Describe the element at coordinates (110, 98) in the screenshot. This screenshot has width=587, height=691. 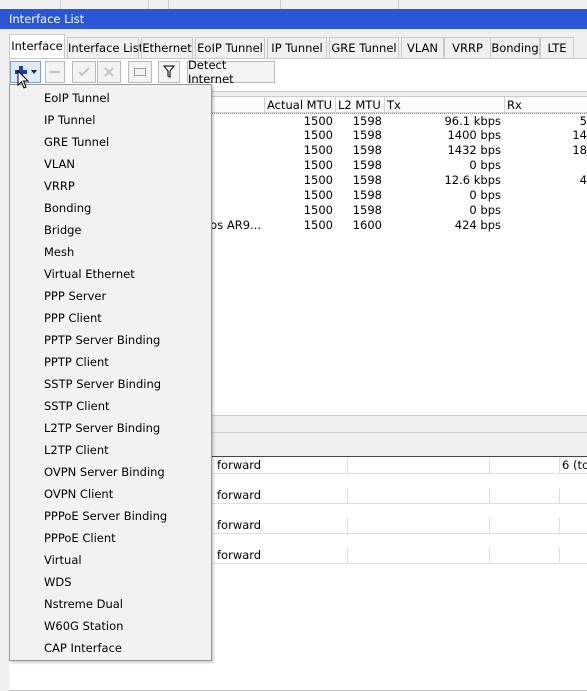
I see `menu-item-eoip-tunnel: EoIP Tunnel` at that location.